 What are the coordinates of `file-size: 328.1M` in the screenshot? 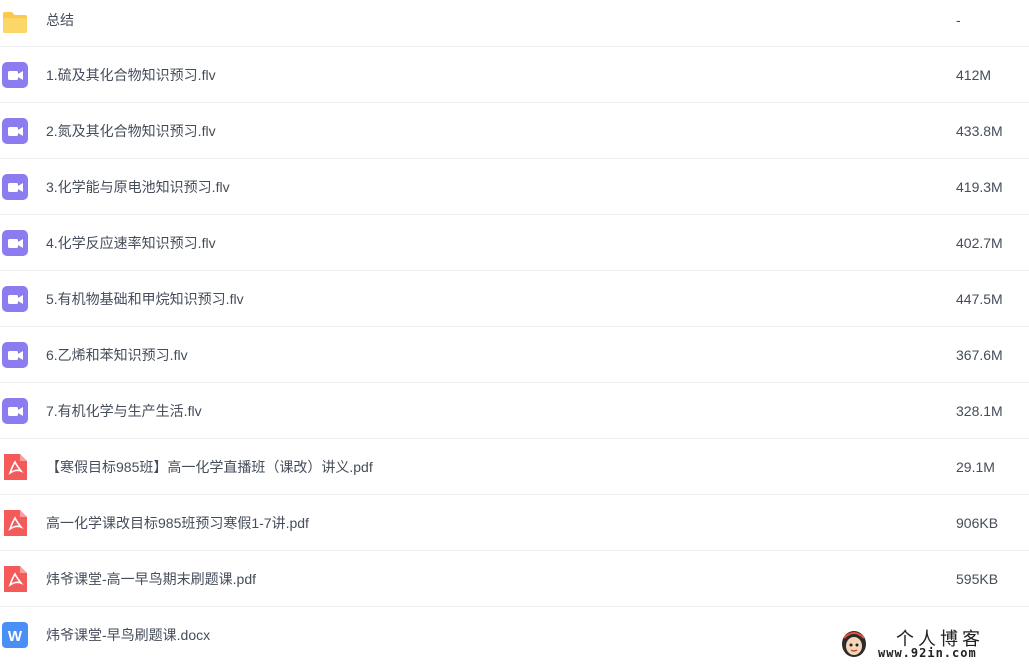 It's located at (979, 411).